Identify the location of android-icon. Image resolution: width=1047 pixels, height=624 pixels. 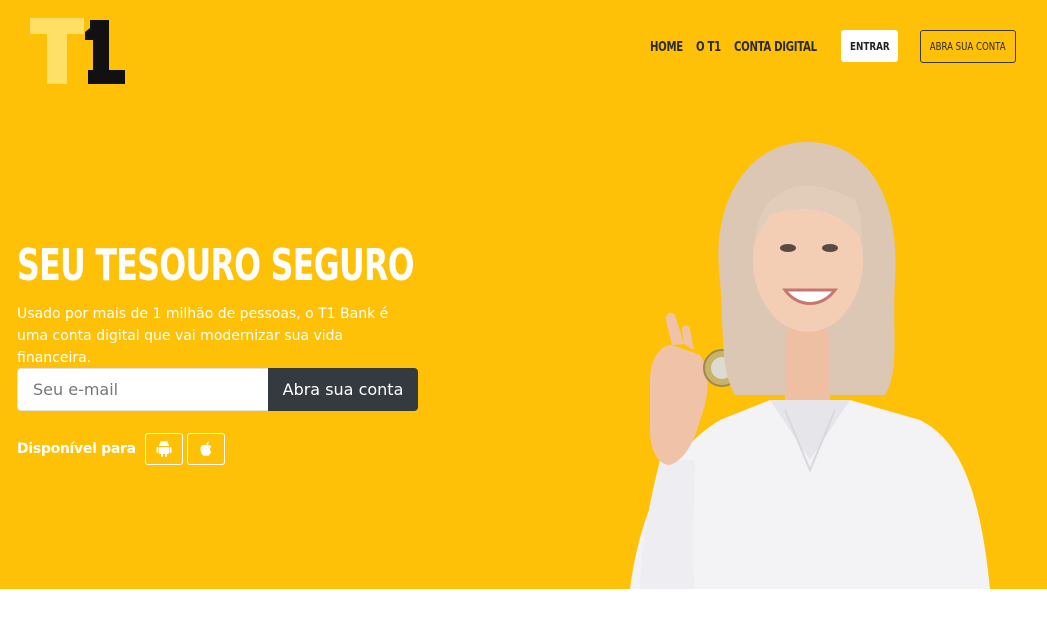
(164, 448).